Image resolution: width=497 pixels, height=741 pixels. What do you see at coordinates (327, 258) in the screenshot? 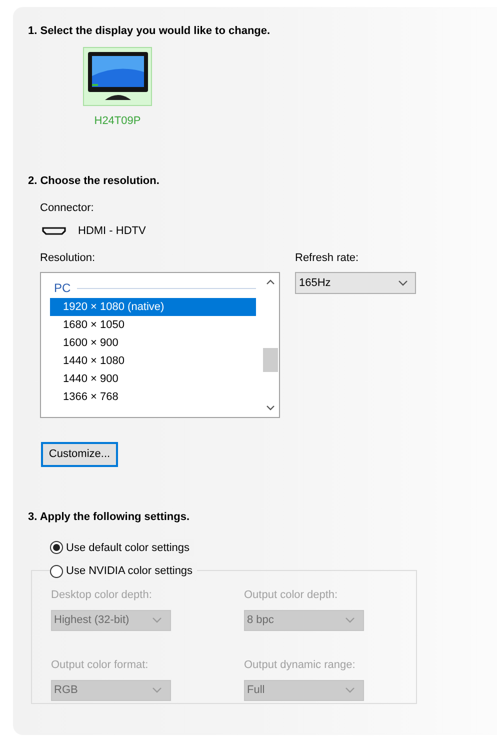
I see `refresh-rate-label: Refresh rate:` at bounding box center [327, 258].